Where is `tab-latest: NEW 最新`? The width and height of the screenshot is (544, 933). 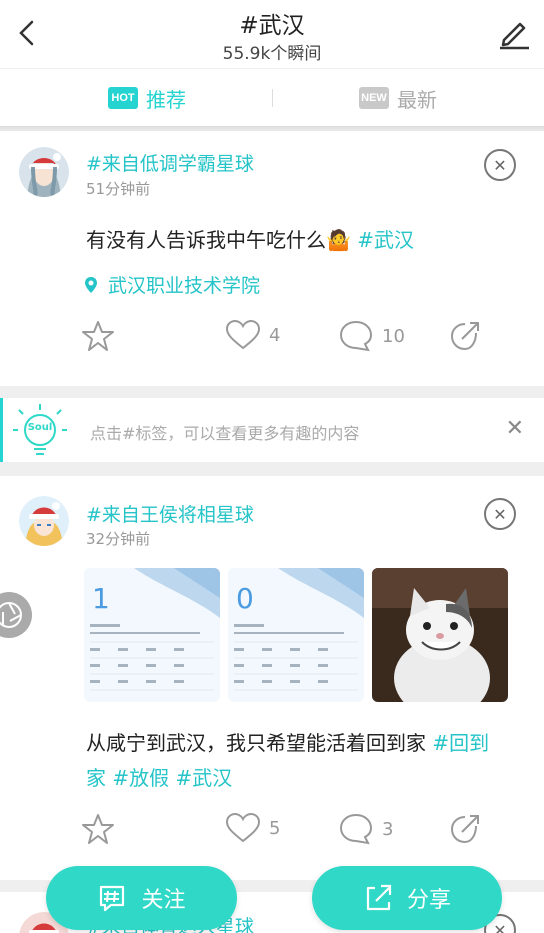
tab-latest: NEW 最新 is located at coordinates (398, 98).